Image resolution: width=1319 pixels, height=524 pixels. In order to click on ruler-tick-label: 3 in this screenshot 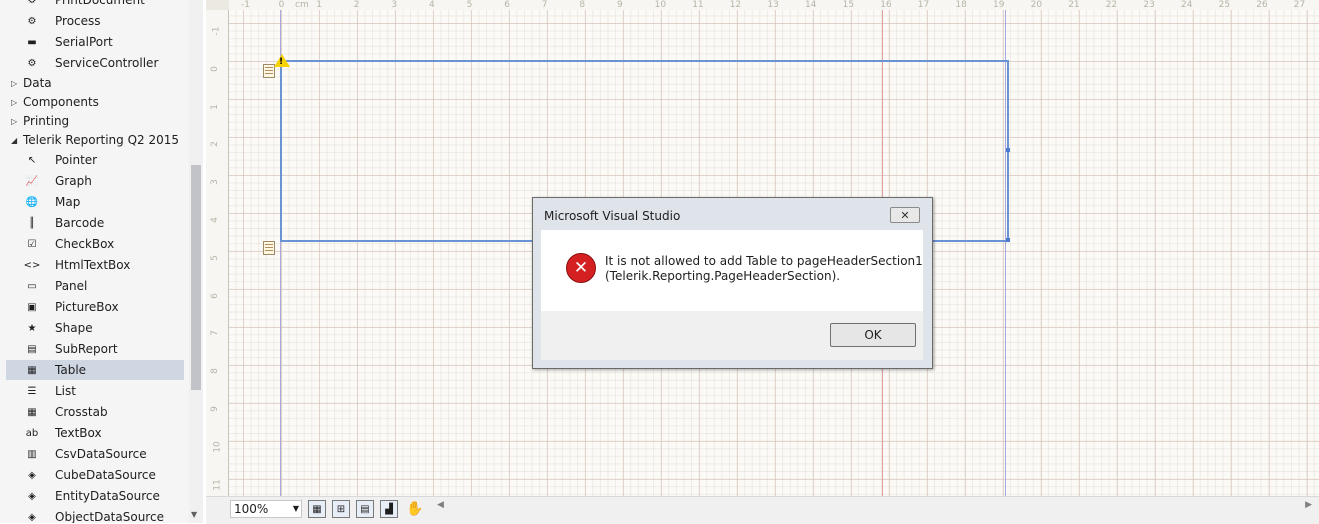, I will do `click(394, 5)`.